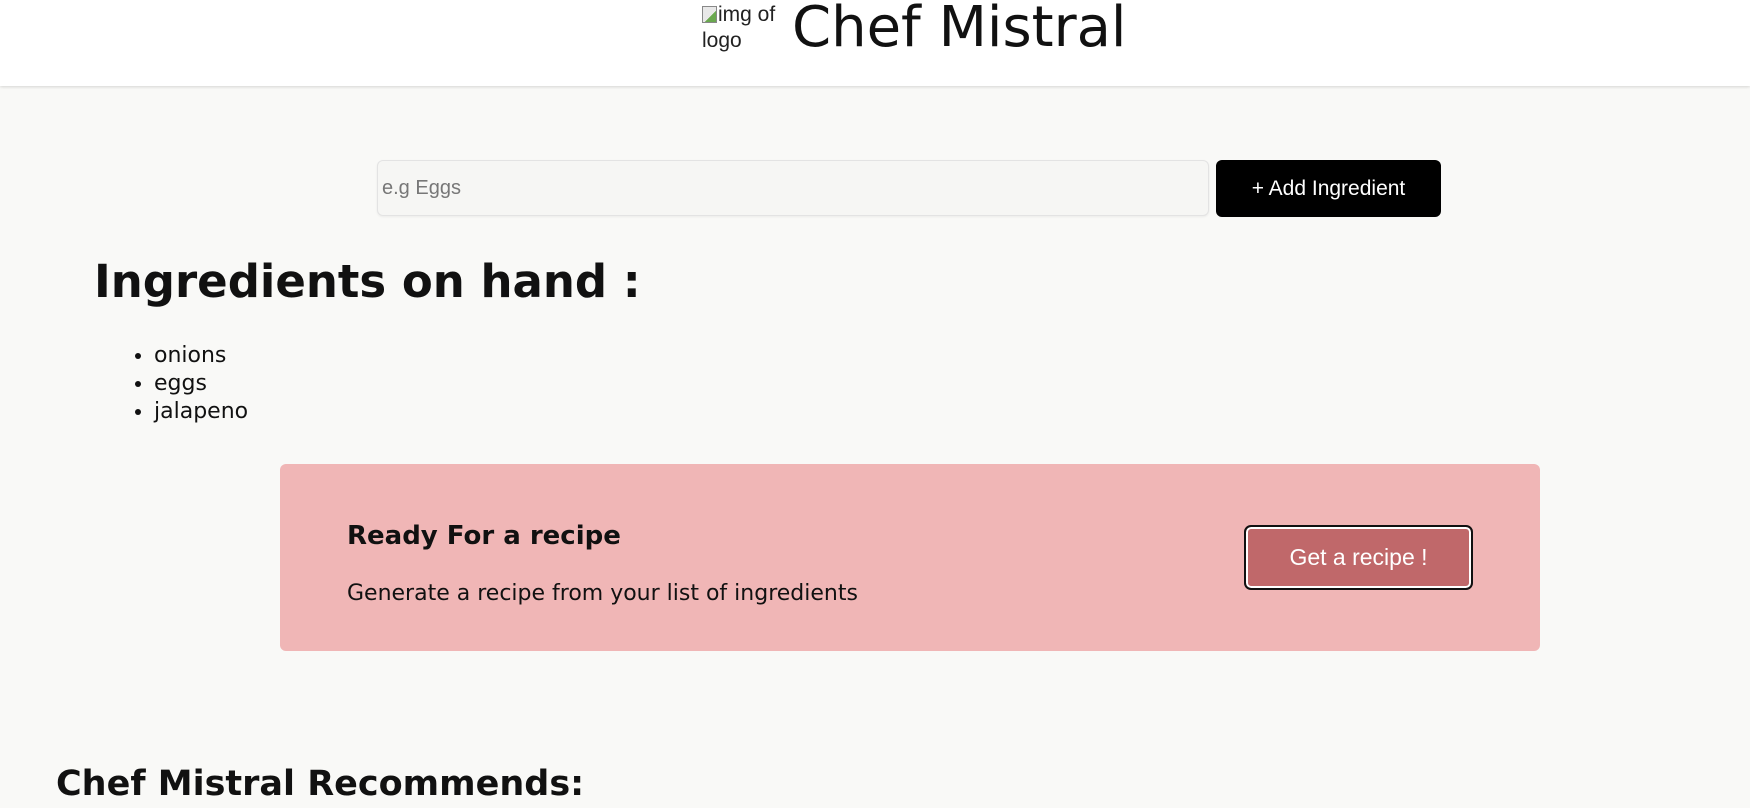 The width and height of the screenshot is (1750, 808). I want to click on list-item: jalapeno, so click(201, 412).